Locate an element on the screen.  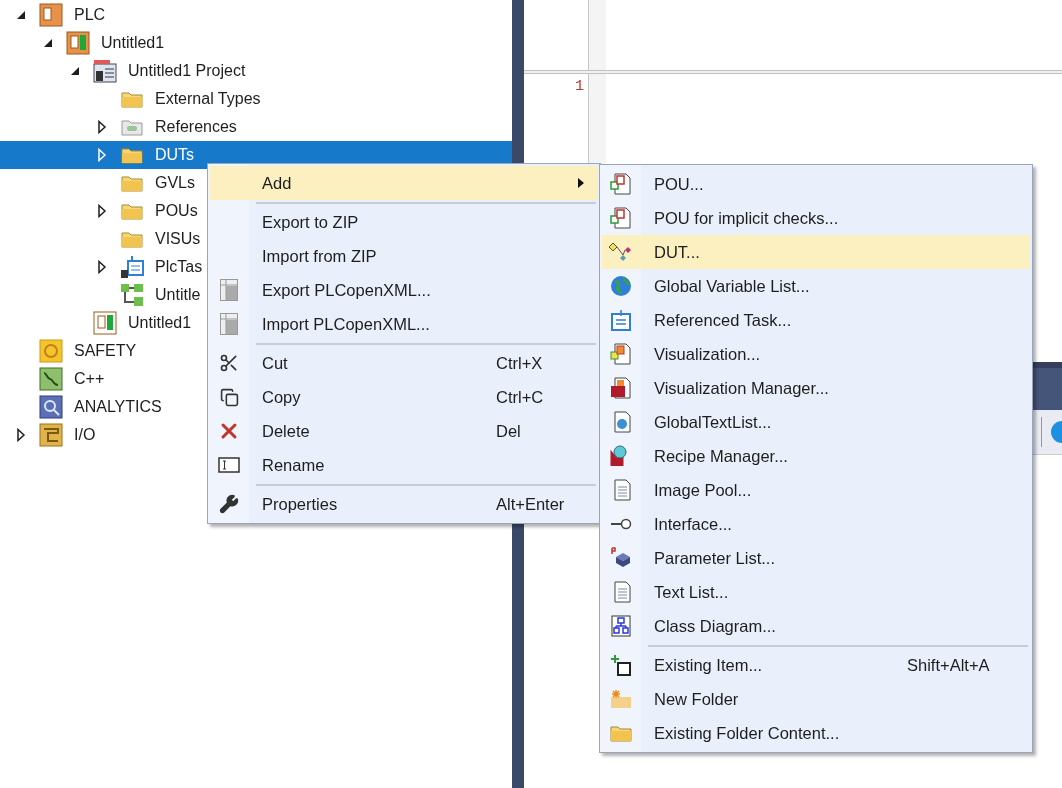
tree-label: I/O is located at coordinates (85, 435).